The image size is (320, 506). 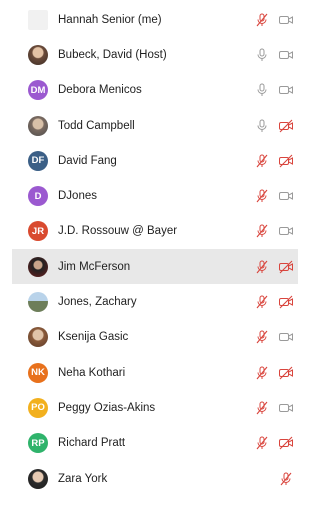 I want to click on avatar-initials: JR, so click(x=38, y=231).